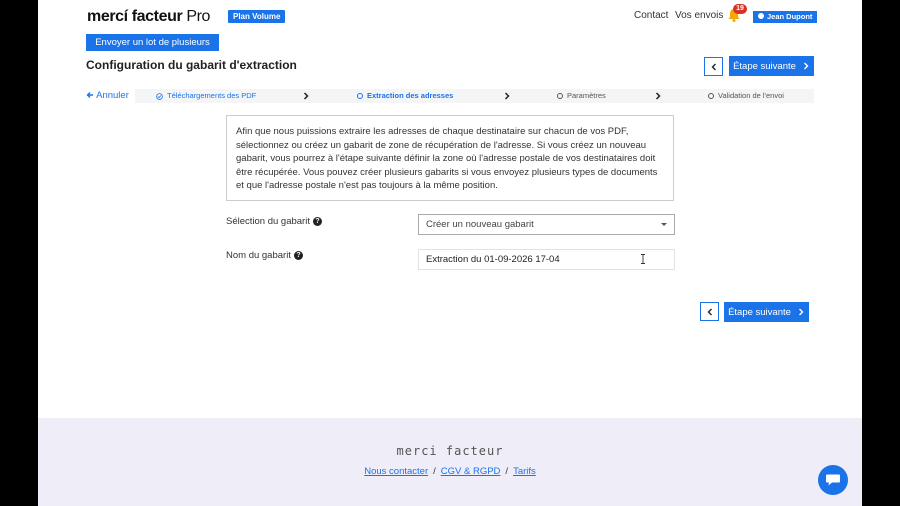  Describe the element at coordinates (751, 95) in the screenshot. I see `step-label: Validation de l'envoi` at that location.